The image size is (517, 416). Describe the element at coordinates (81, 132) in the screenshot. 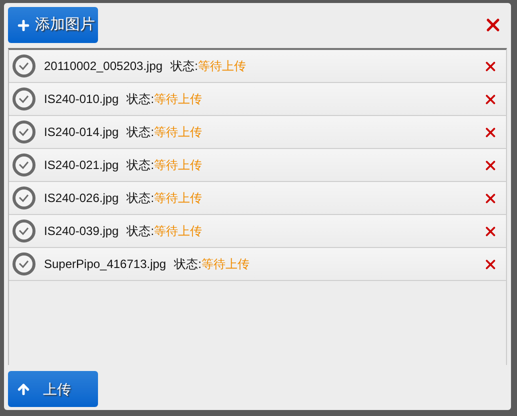

I see `file-name: IS240-014.jpg` at that location.